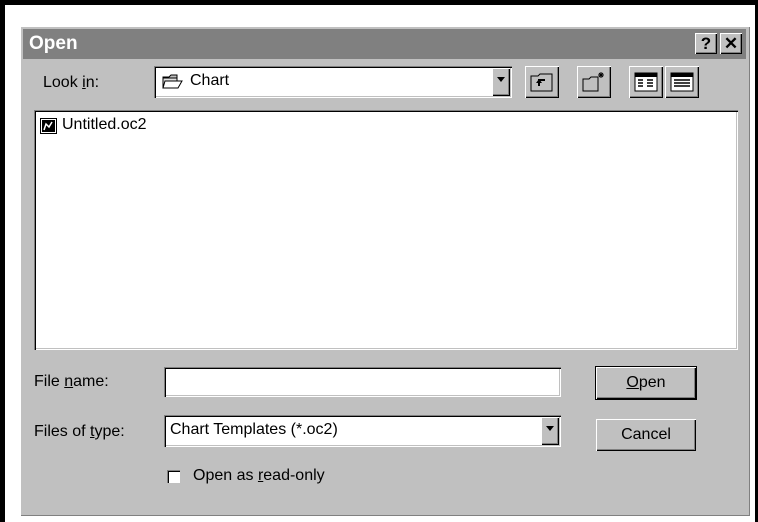  I want to click on look-in-combo: Chart, so click(333, 82).